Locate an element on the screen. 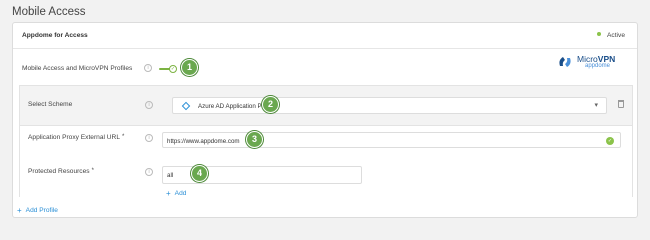 The width and height of the screenshot is (650, 240). card-title: Appdome for Access is located at coordinates (55, 35).